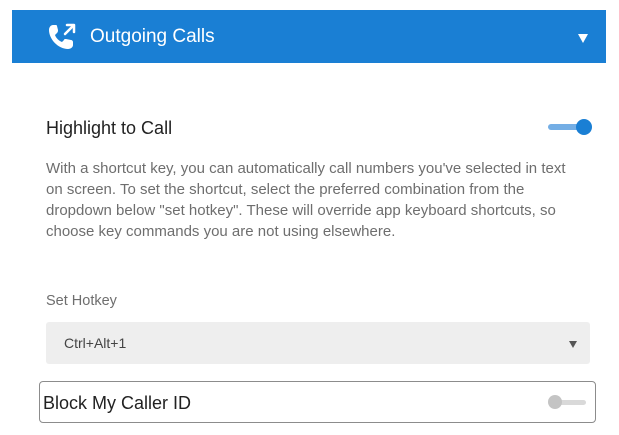 The width and height of the screenshot is (619, 435). I want to click on set-hotkey-label: Set Hotkey, so click(81, 301).